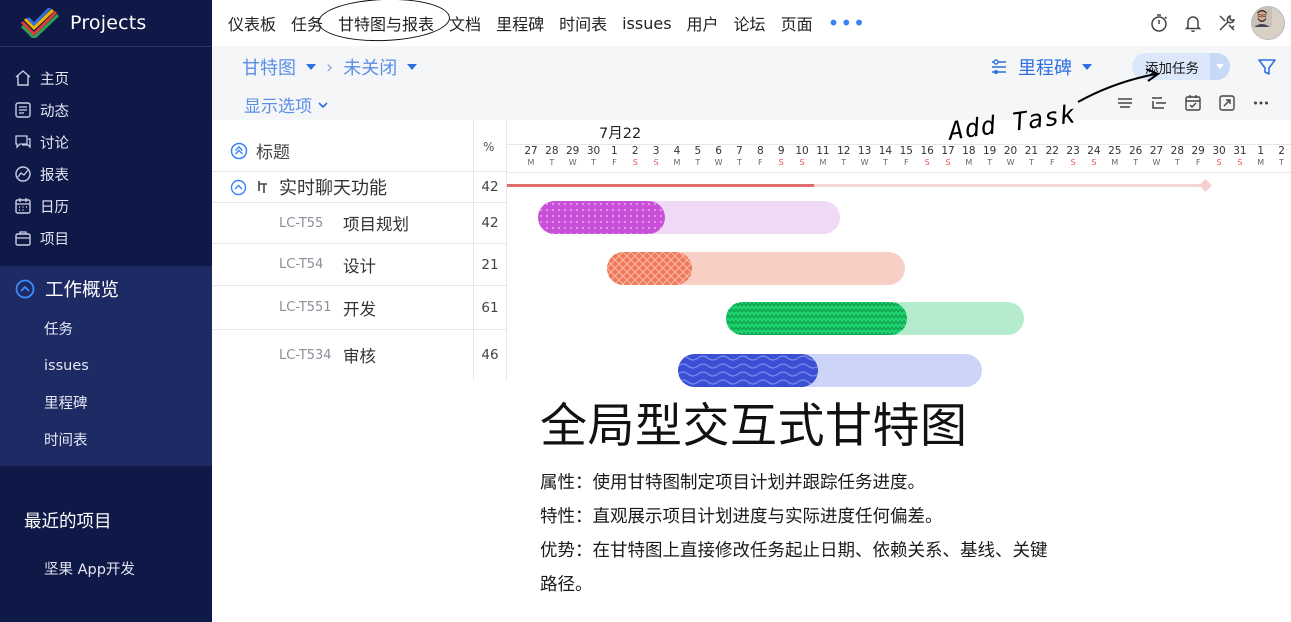 The image size is (1291, 622). I want to click on sidebar-item-home: 主页, so click(109, 78).